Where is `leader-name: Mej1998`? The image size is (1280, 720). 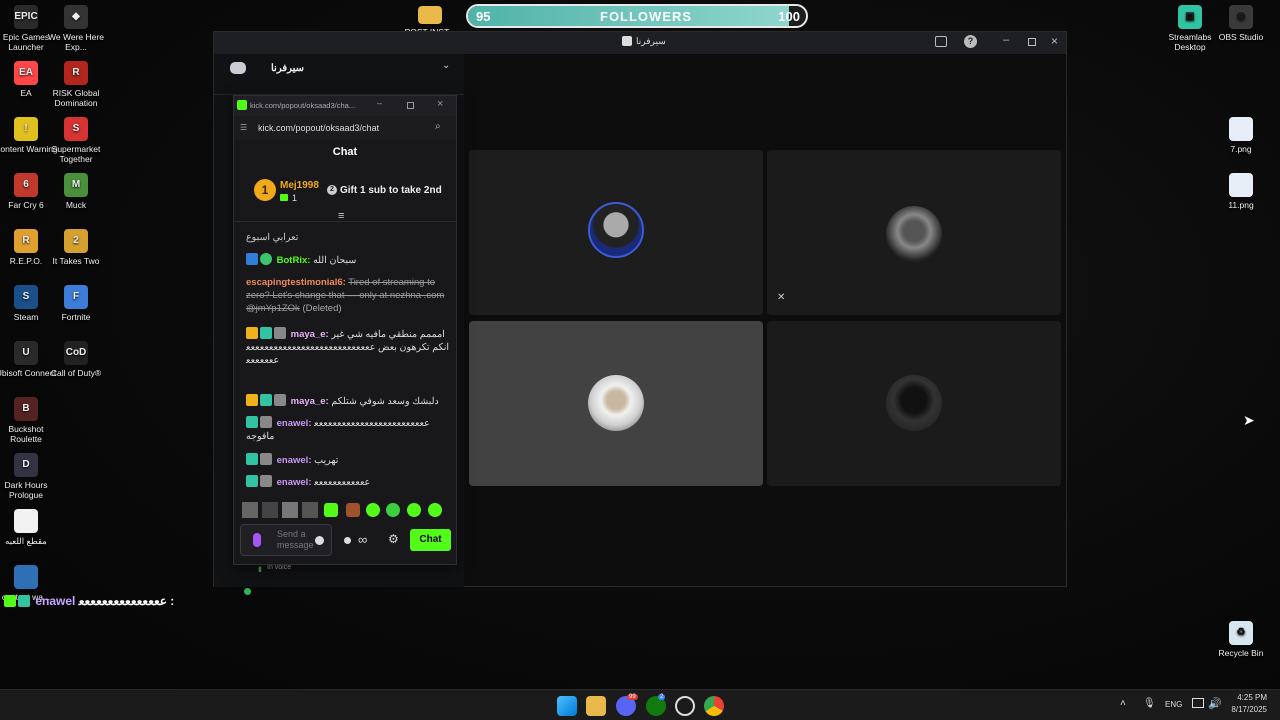
leader-name: Mej1998 is located at coordinates (299, 185).